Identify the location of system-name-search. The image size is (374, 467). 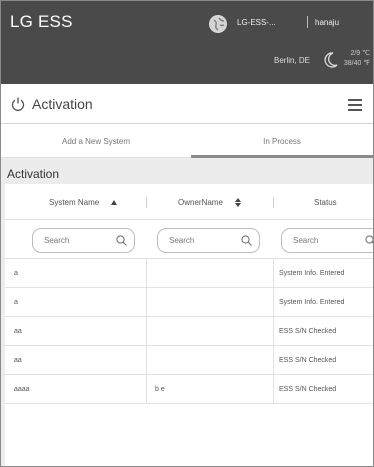
(83, 240).